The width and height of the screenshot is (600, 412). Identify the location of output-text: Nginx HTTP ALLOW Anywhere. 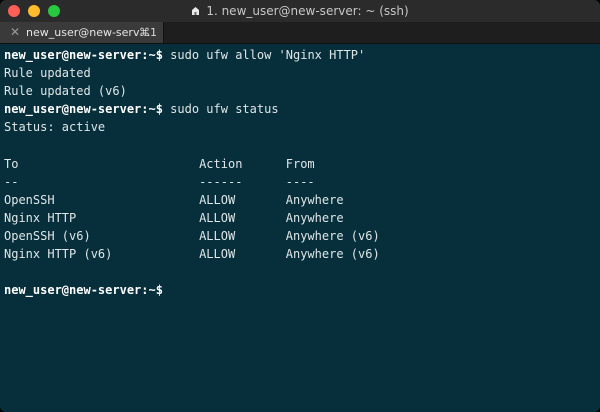
(174, 217).